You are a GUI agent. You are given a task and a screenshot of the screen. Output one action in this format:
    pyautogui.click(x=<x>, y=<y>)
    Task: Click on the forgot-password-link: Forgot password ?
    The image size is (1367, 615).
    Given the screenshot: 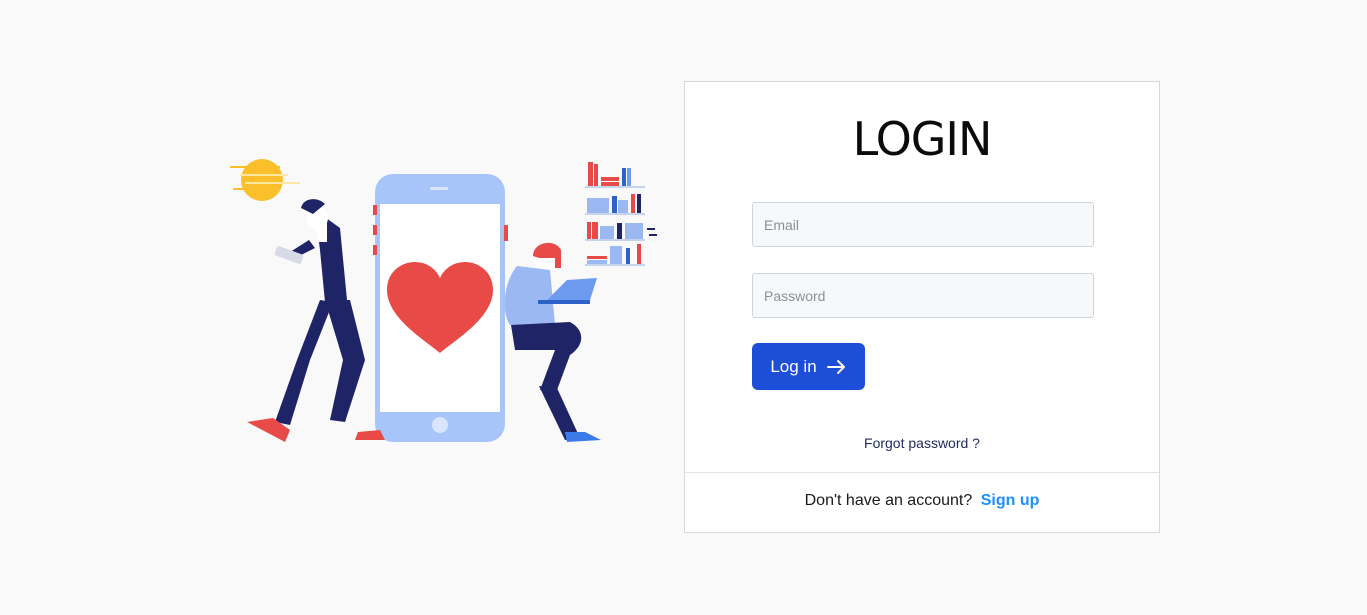 What is the action you would take?
    pyautogui.click(x=922, y=443)
    